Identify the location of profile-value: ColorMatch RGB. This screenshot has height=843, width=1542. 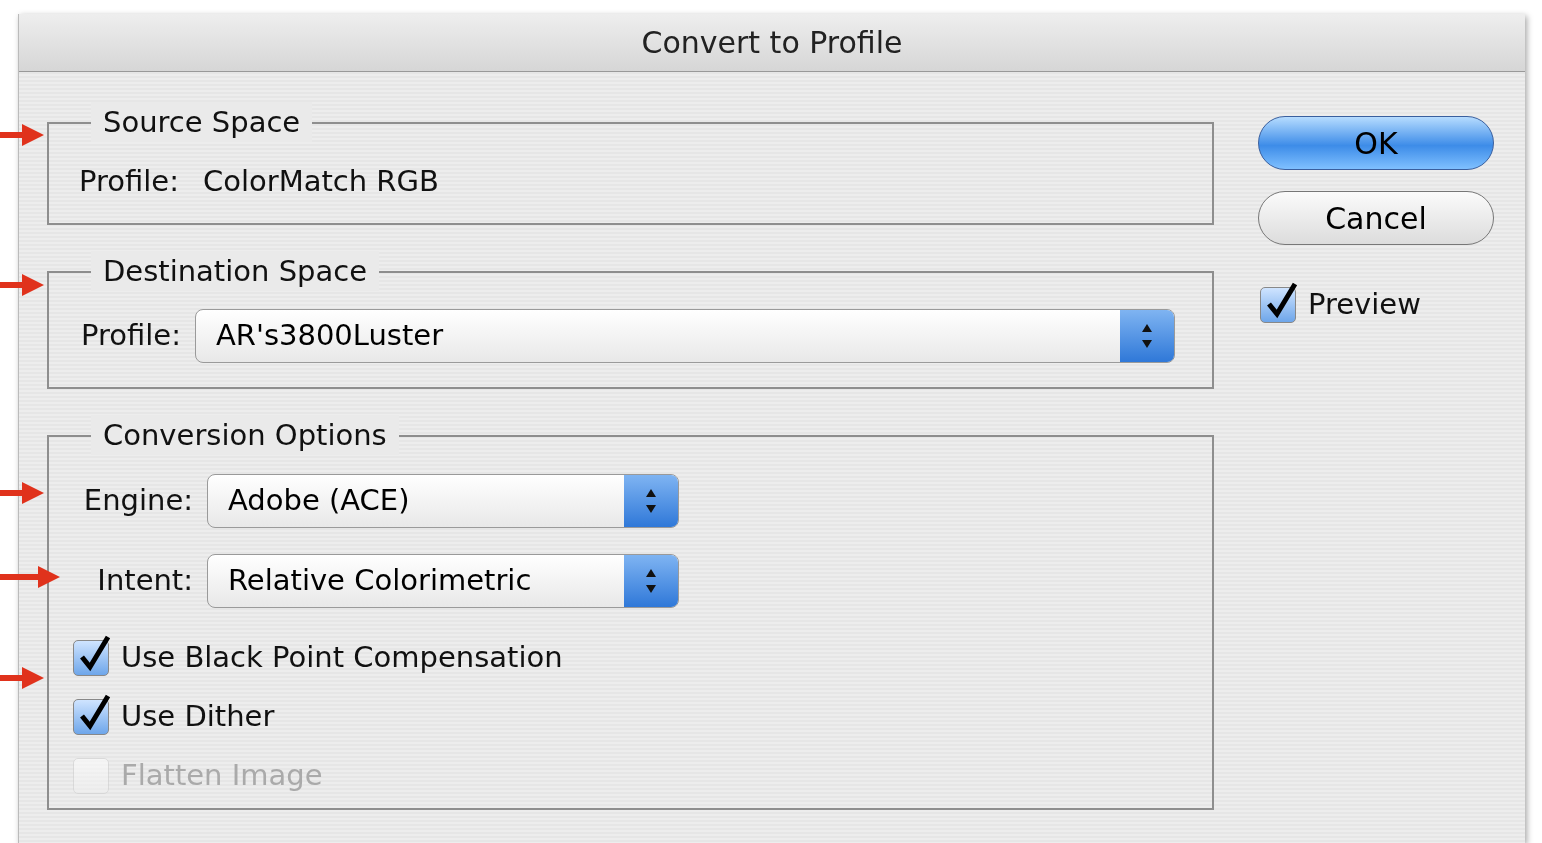
(320, 181).